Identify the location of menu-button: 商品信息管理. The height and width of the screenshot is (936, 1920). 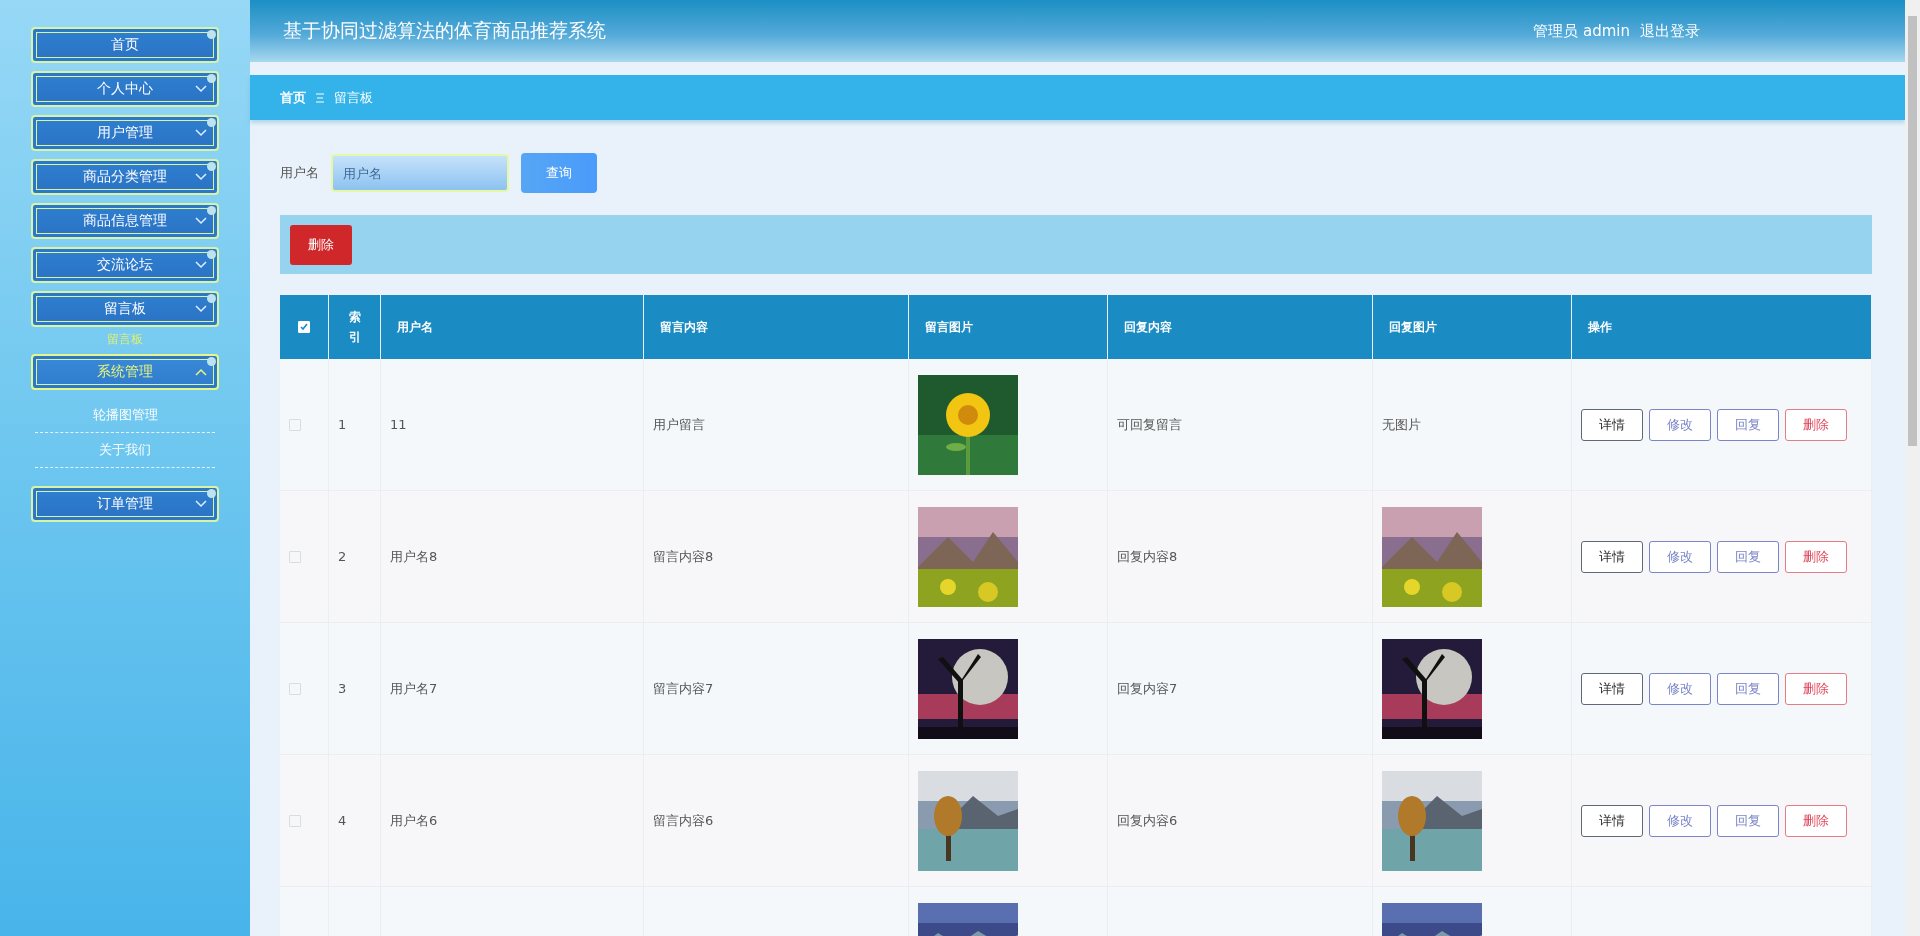
(125, 221).